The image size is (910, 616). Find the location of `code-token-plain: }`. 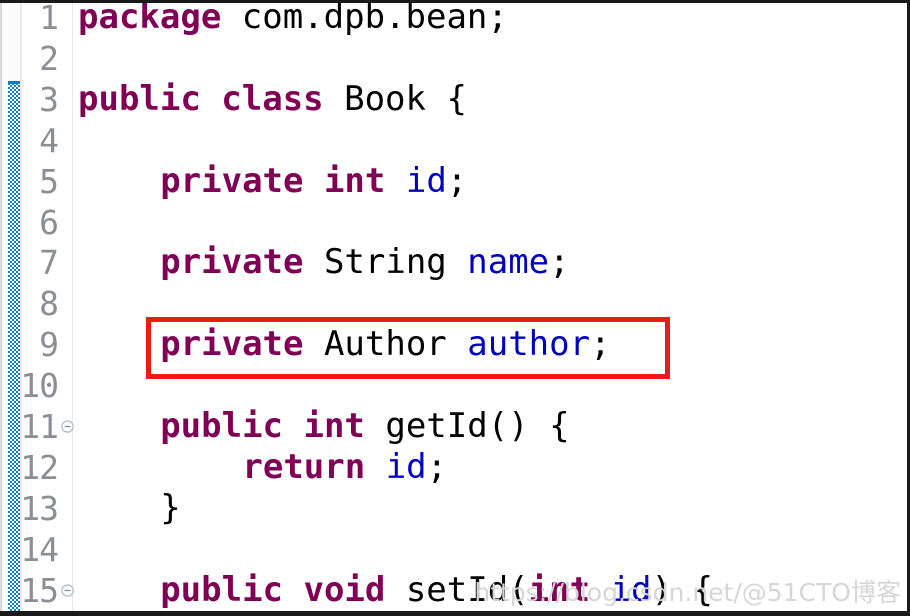

code-token-plain: } is located at coordinates (170, 507).